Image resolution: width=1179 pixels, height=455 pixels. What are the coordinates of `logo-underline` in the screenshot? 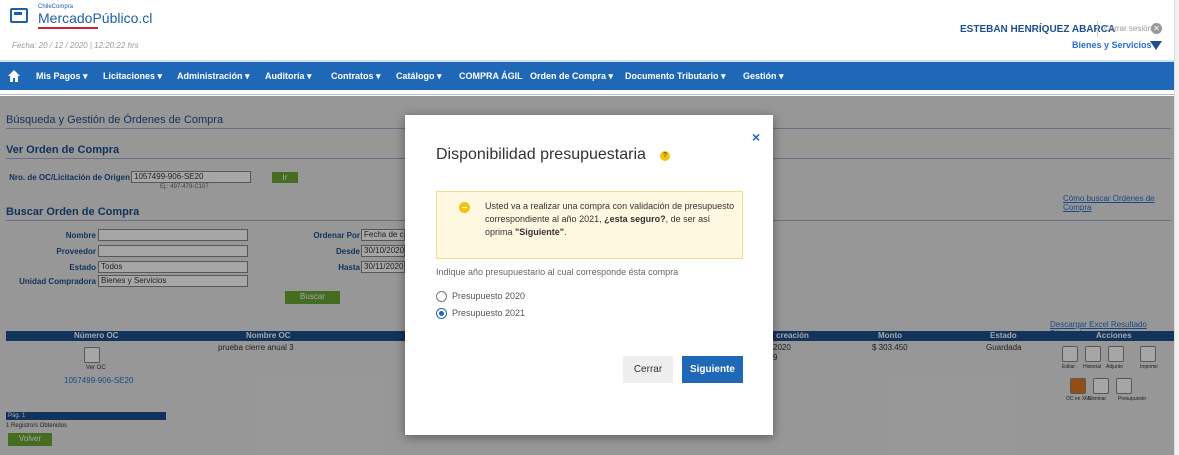 It's located at (68, 28).